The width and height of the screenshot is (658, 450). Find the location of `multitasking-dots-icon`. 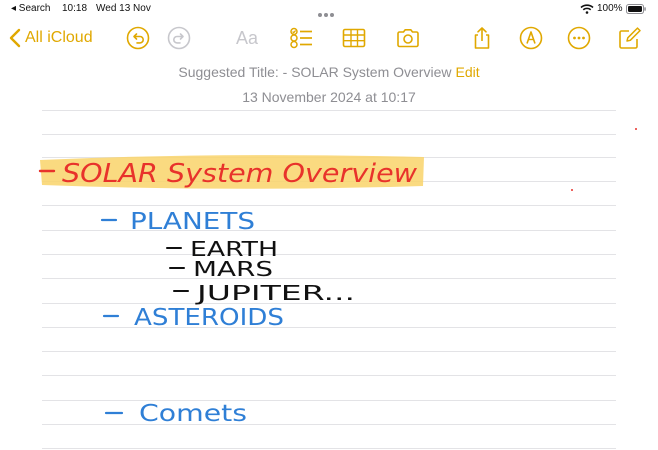

multitasking-dots-icon is located at coordinates (328, 10).